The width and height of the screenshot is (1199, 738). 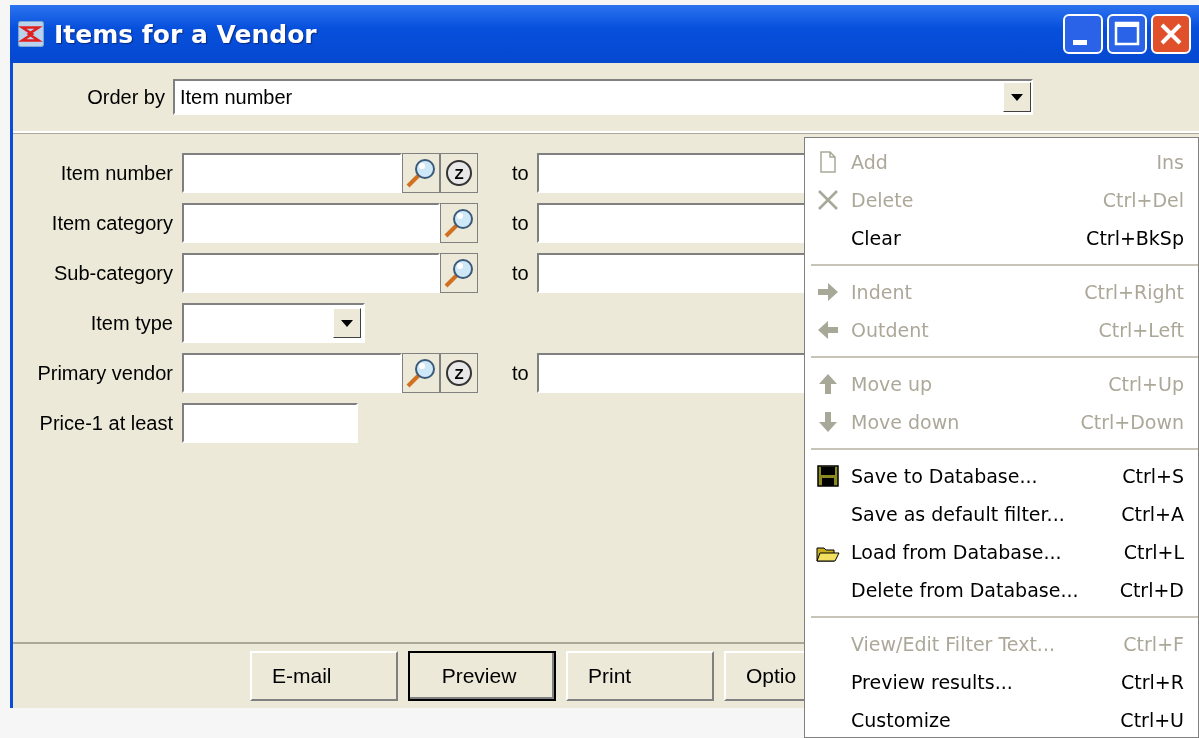 What do you see at coordinates (640, 676) in the screenshot?
I see `dialog-button: Print` at bounding box center [640, 676].